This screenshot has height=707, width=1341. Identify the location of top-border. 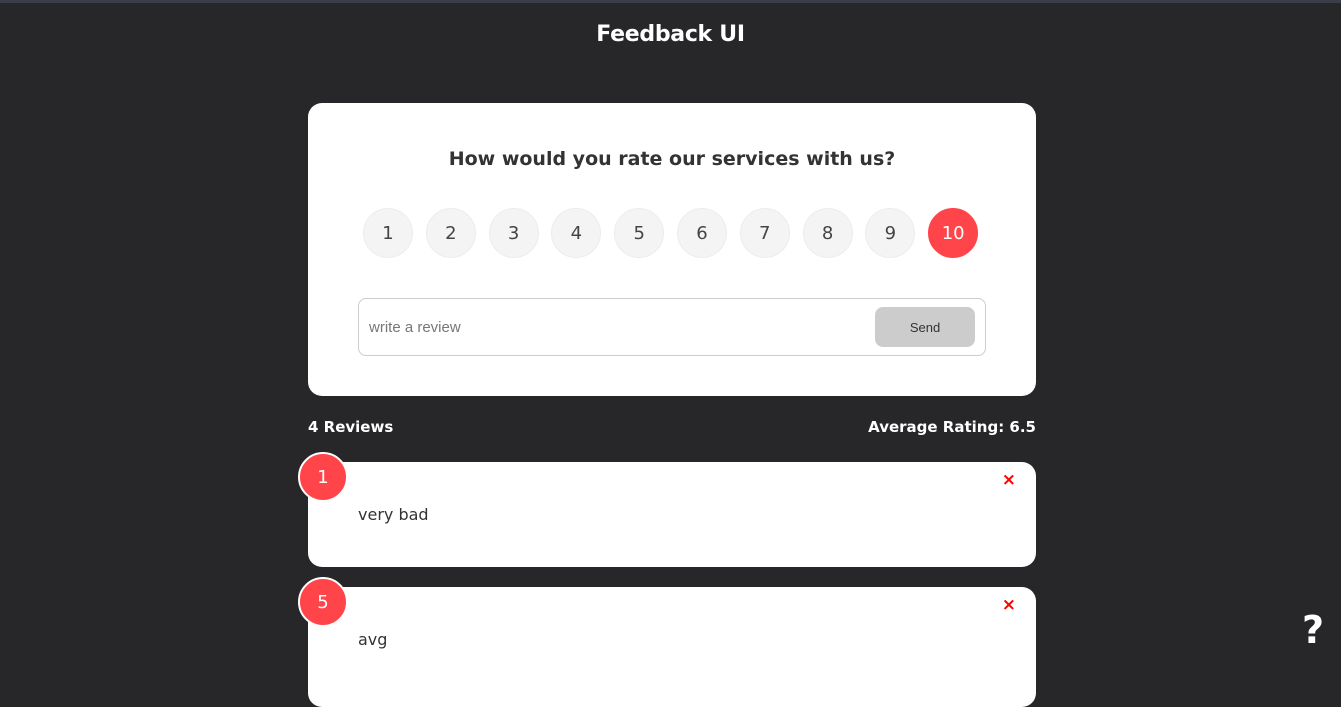
(670, 1).